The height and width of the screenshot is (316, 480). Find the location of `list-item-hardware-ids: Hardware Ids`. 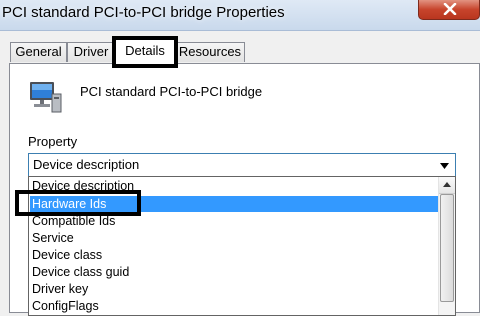

list-item-hardware-ids: Hardware Ids is located at coordinates (234, 204).